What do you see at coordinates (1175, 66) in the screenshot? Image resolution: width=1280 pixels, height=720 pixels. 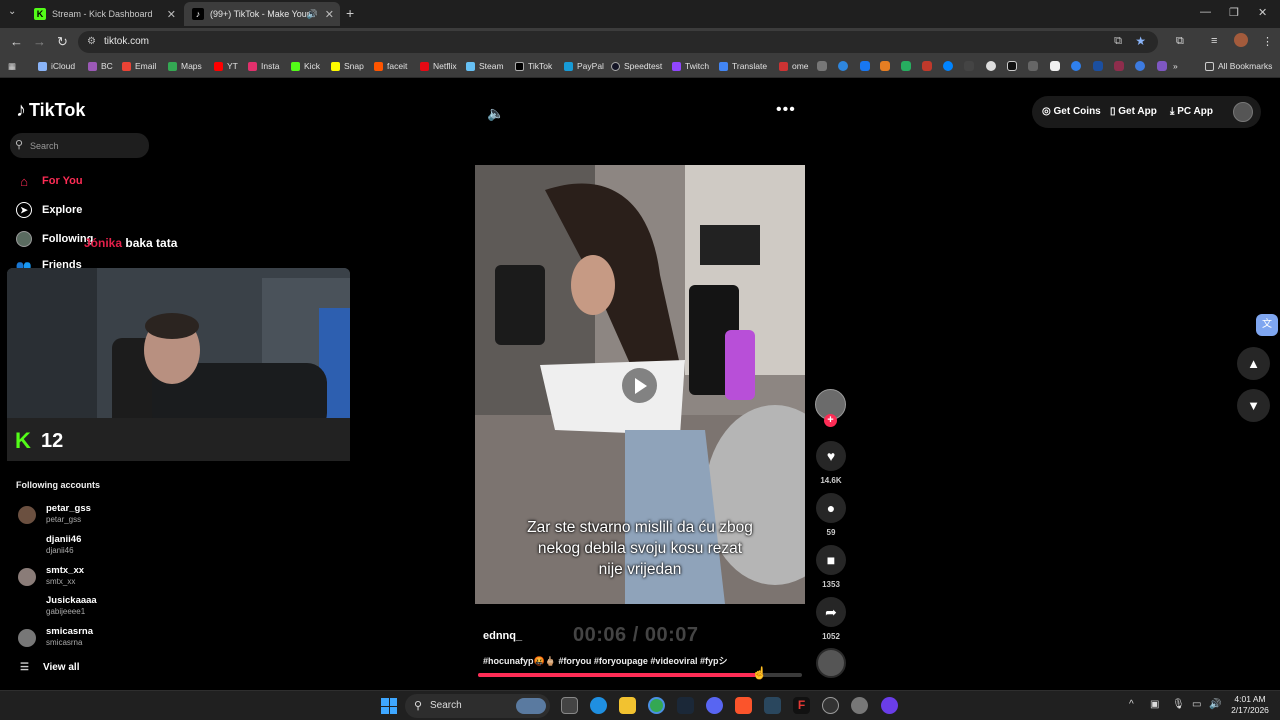 I see `bookmarks-overflow-icon: »` at bounding box center [1175, 66].